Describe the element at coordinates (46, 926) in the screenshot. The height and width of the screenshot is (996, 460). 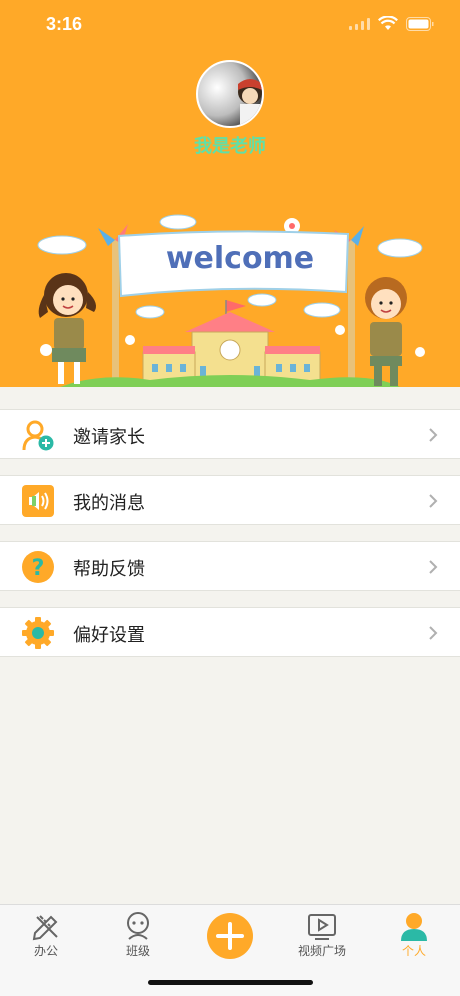
I see `pencil-ruler-icon` at that location.